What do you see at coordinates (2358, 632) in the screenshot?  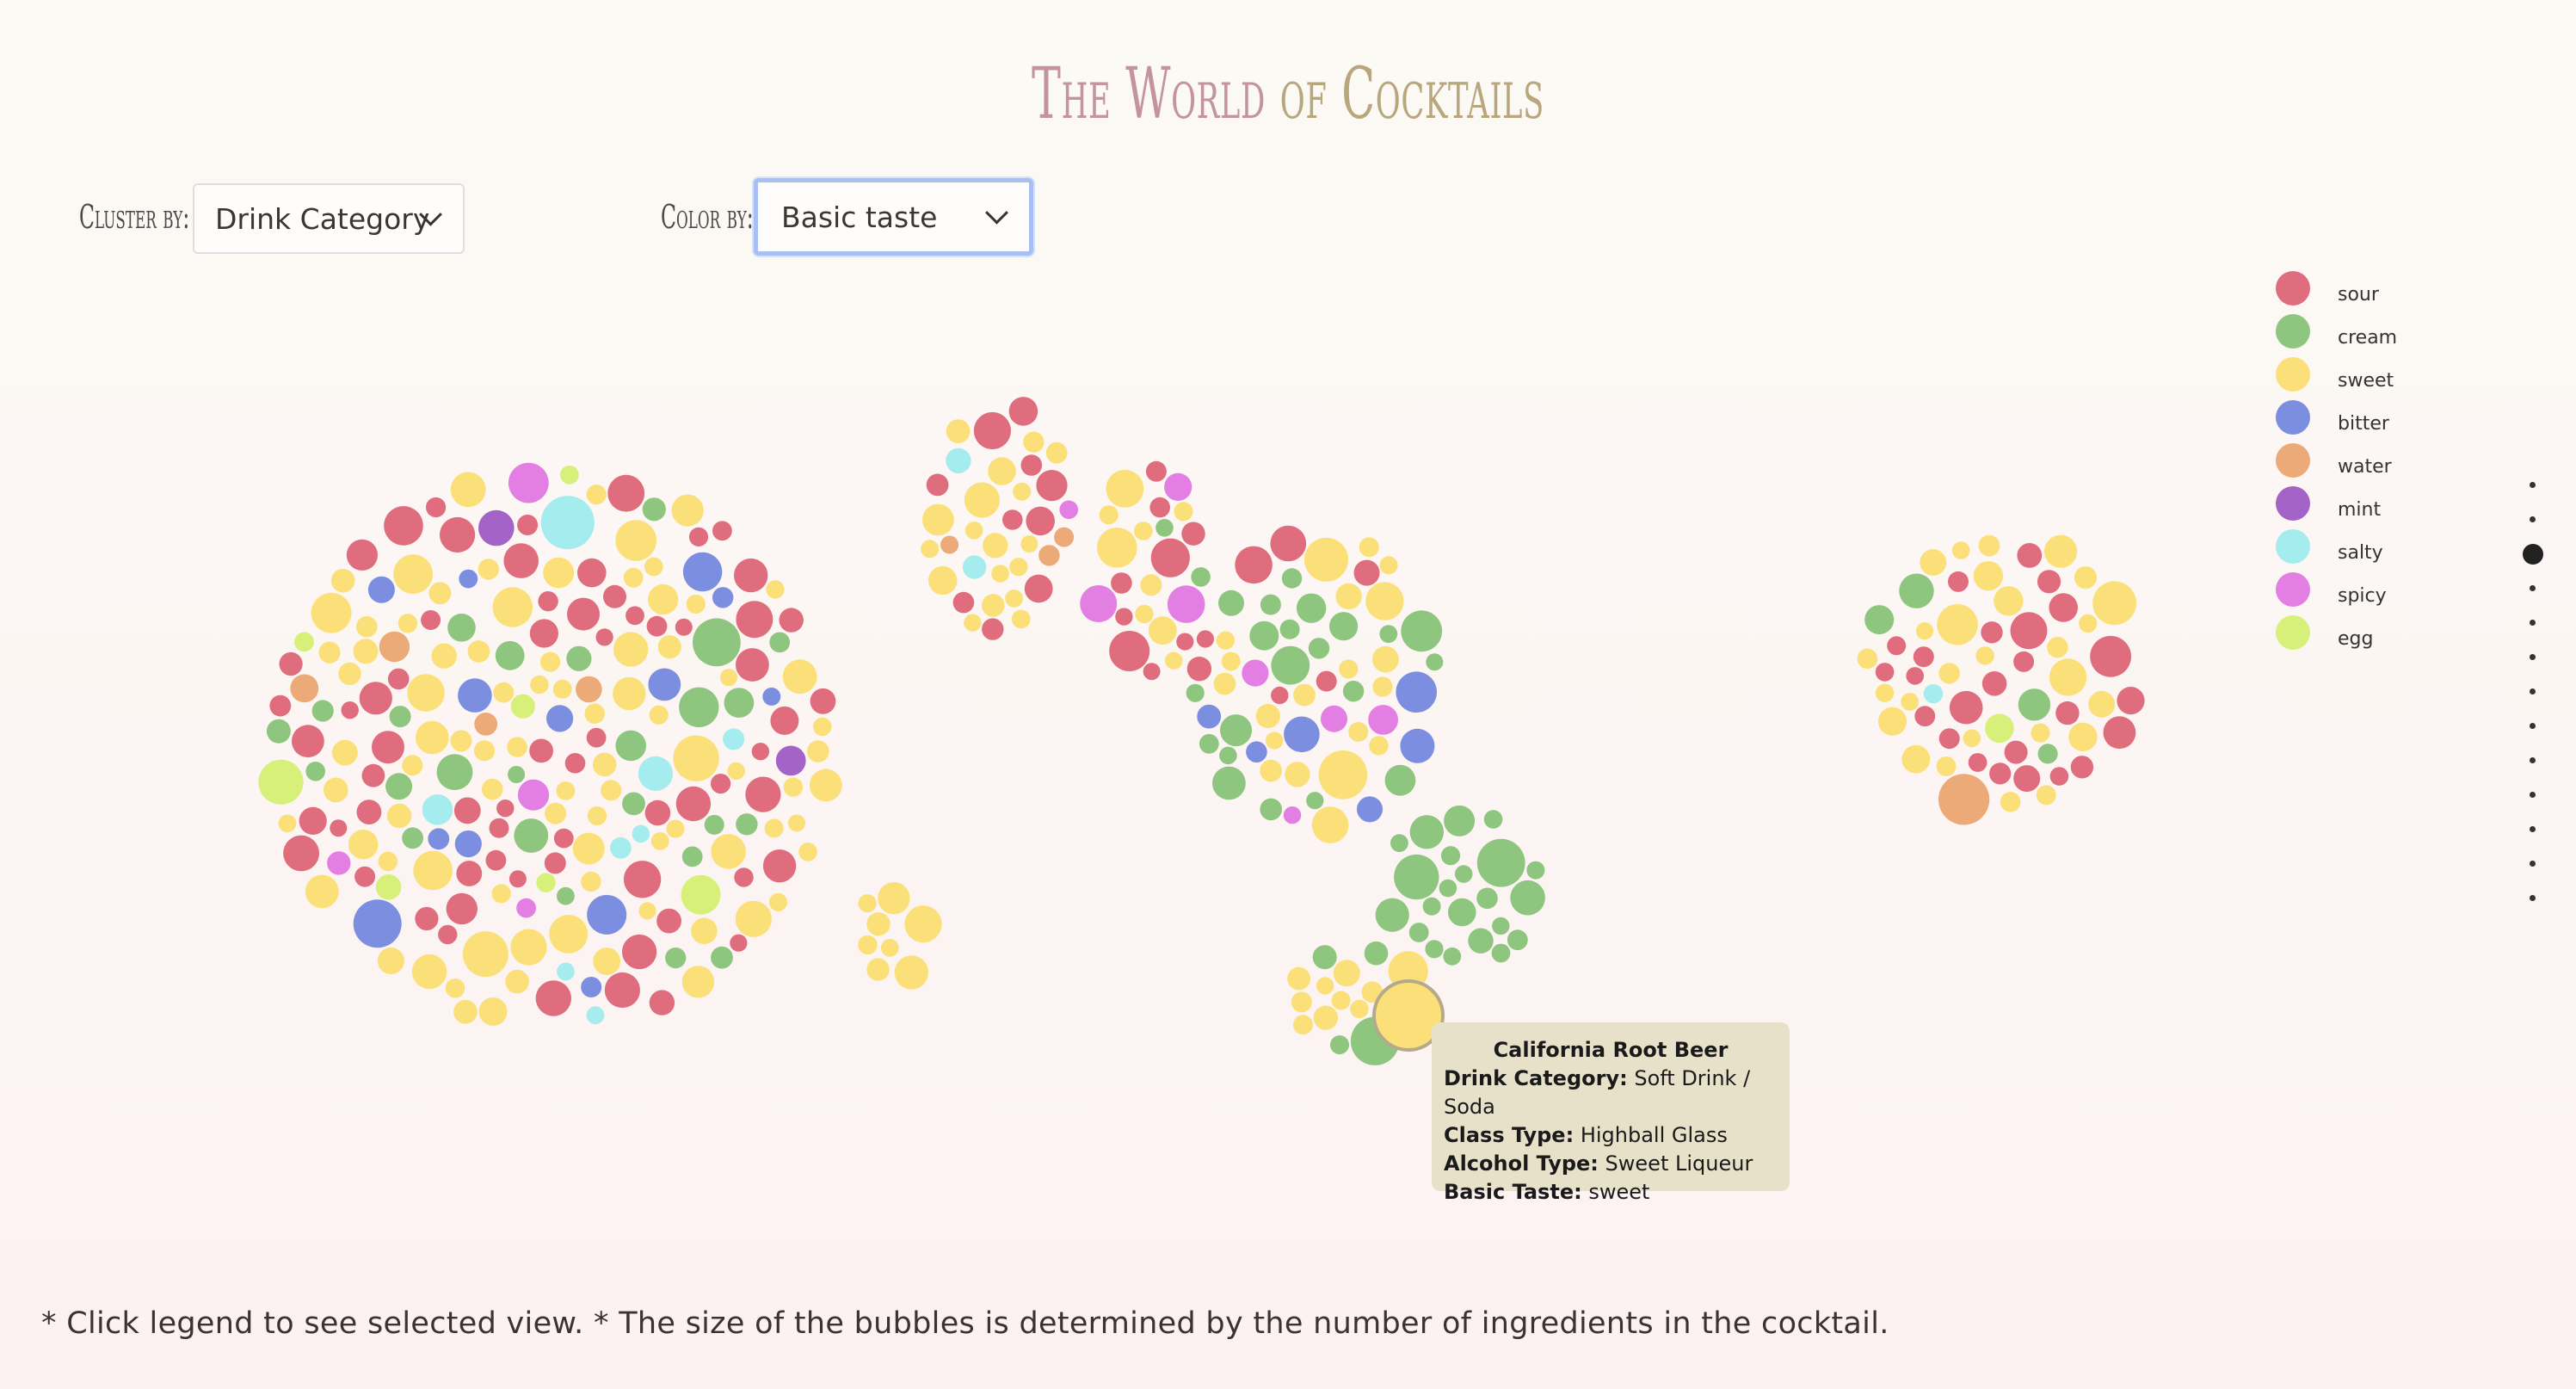 I see `legend-item-egg: egg` at bounding box center [2358, 632].